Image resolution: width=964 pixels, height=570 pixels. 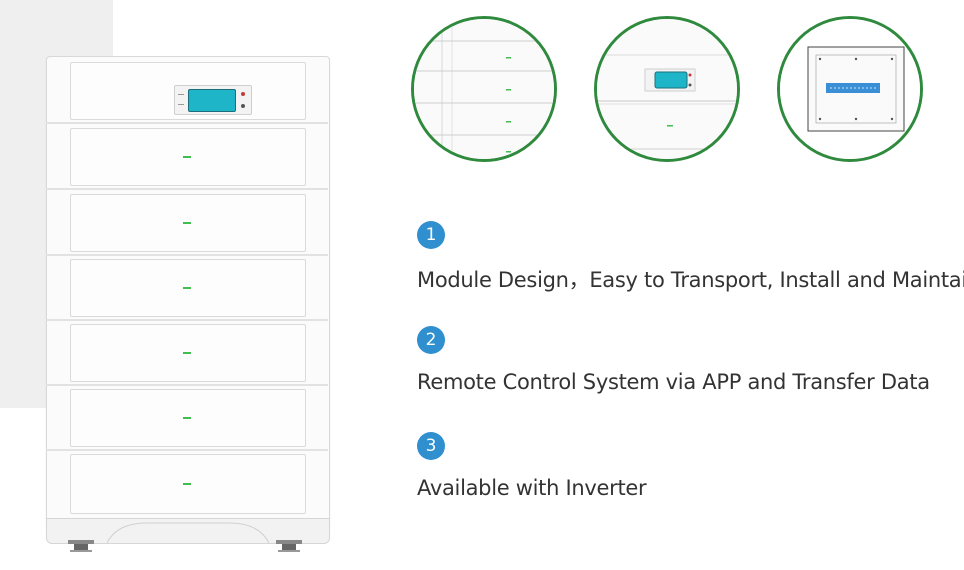 I want to click on control-module, so click(x=188, y=91).